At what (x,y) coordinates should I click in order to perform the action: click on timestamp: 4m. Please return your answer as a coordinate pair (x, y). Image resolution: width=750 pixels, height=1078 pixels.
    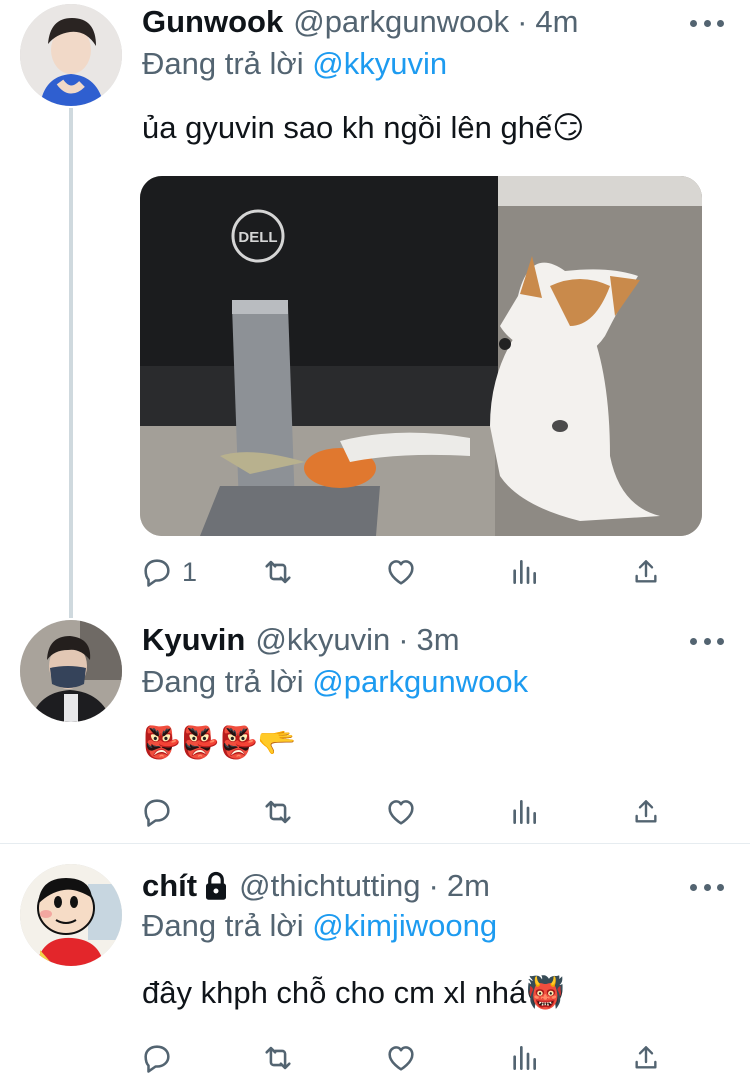
    Looking at the image, I should click on (556, 22).